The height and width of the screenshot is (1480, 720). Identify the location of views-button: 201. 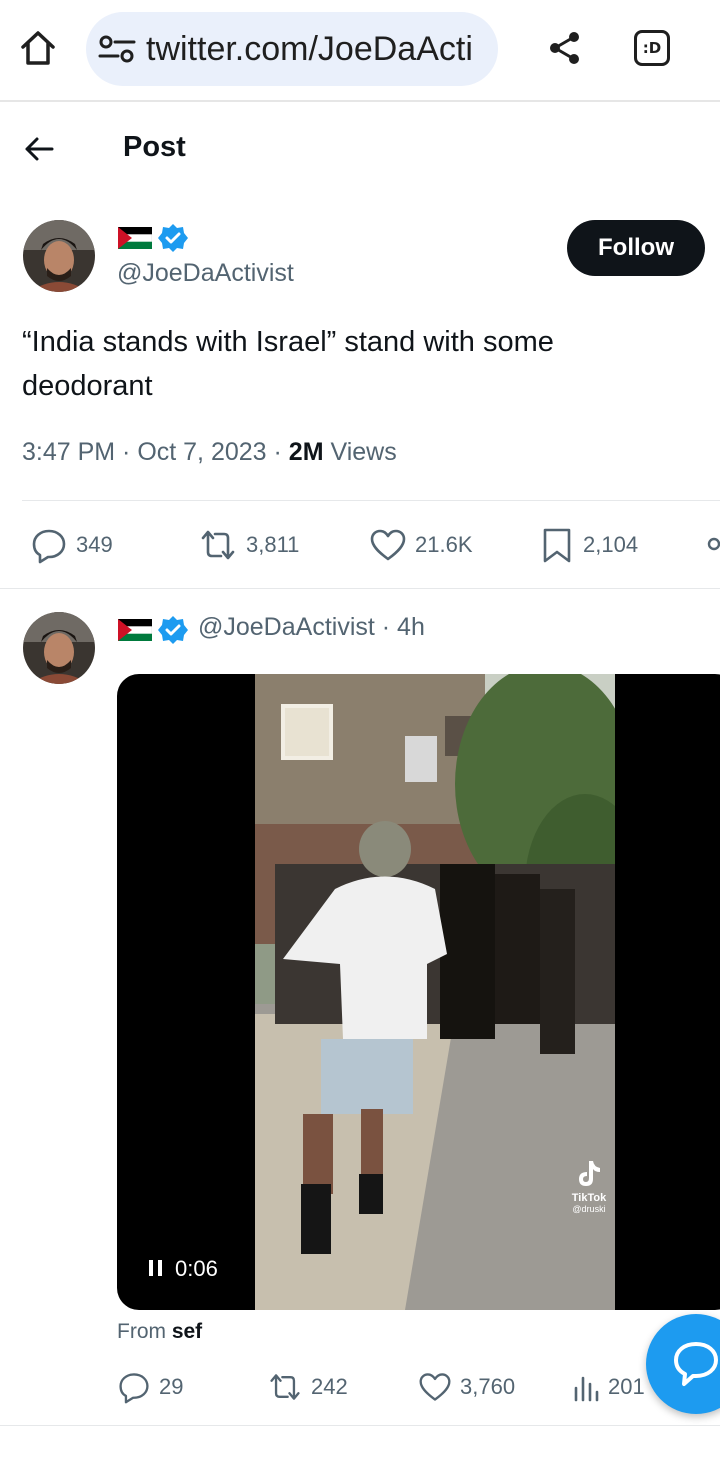
(608, 1387).